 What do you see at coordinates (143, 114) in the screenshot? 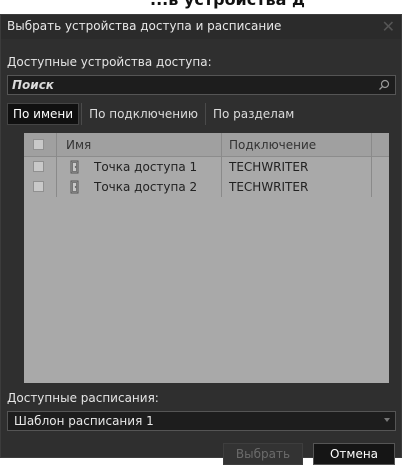
I see `tab-by-connection: По подключению` at bounding box center [143, 114].